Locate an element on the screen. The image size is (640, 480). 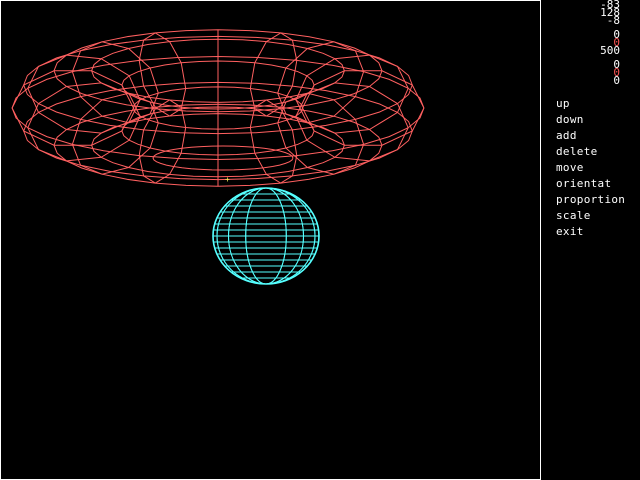
readout-scale-z: 0 is located at coordinates (616, 80).